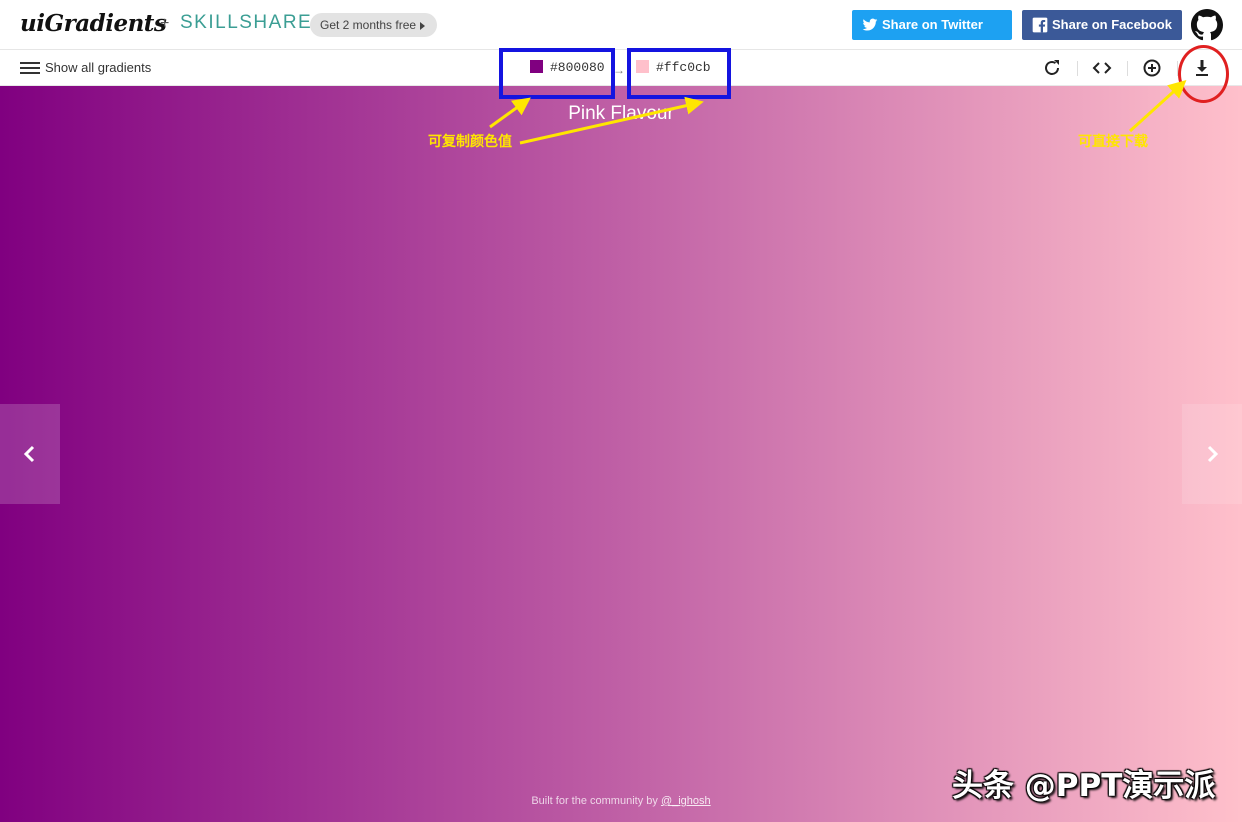 Image resolution: width=1242 pixels, height=822 pixels. I want to click on watermark: 头条 @PPT演示派, so click(1084, 786).